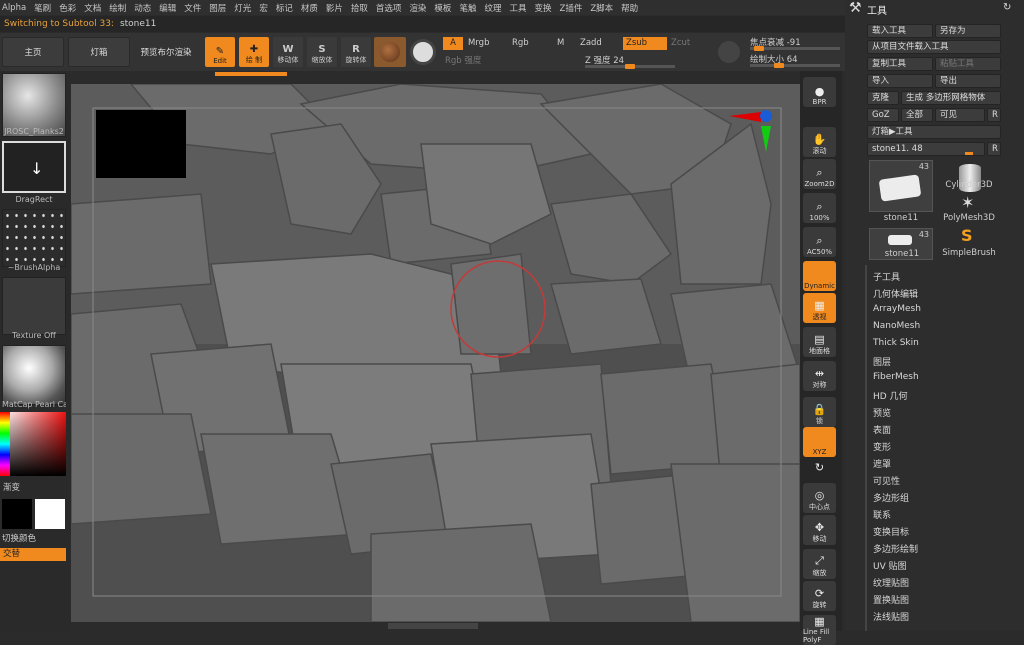 Image resolution: width=1024 pixels, height=645 pixels. What do you see at coordinates (819, 142) in the screenshot?
I see `right-shelf-button: ✋ 滚动` at bounding box center [819, 142].